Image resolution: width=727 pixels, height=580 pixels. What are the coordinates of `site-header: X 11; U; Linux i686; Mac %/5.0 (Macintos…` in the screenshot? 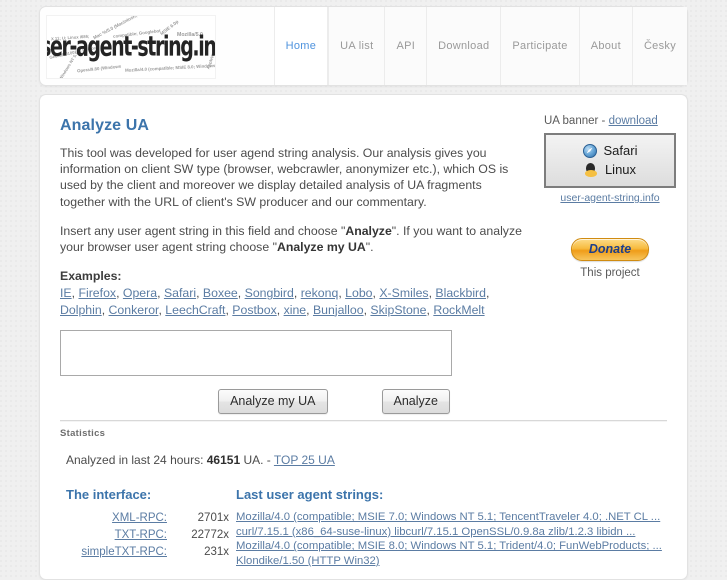 It's located at (363, 46).